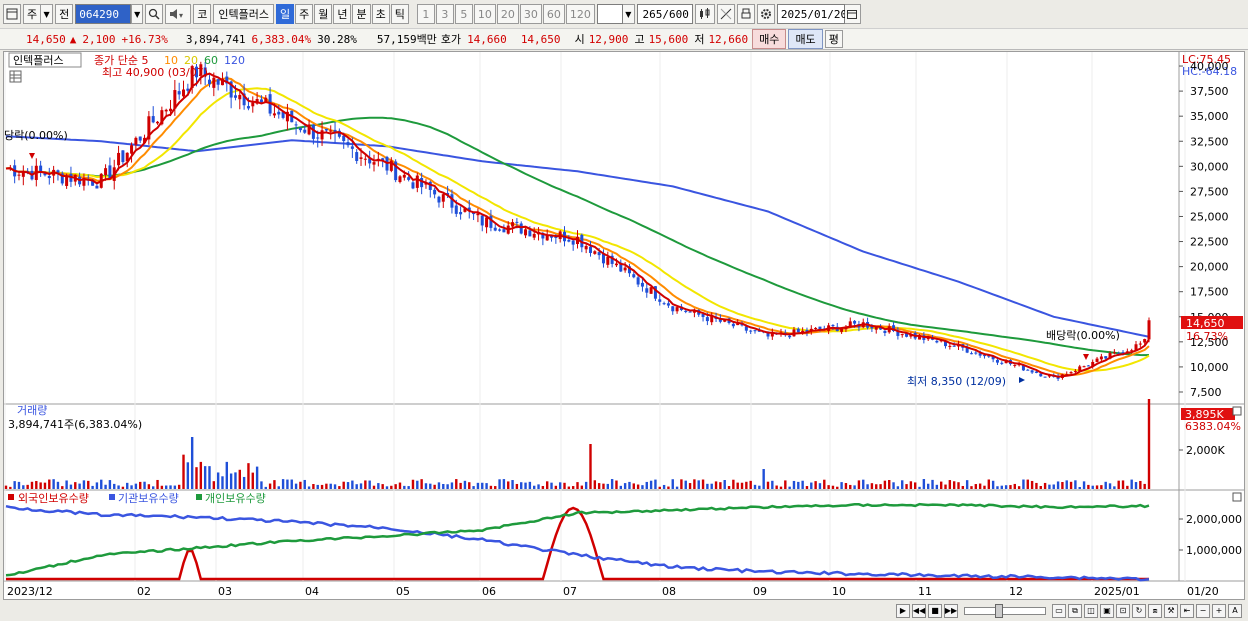  Describe the element at coordinates (919, 610) in the screenshot. I see `rewind-icon: ◀◀` at that location.